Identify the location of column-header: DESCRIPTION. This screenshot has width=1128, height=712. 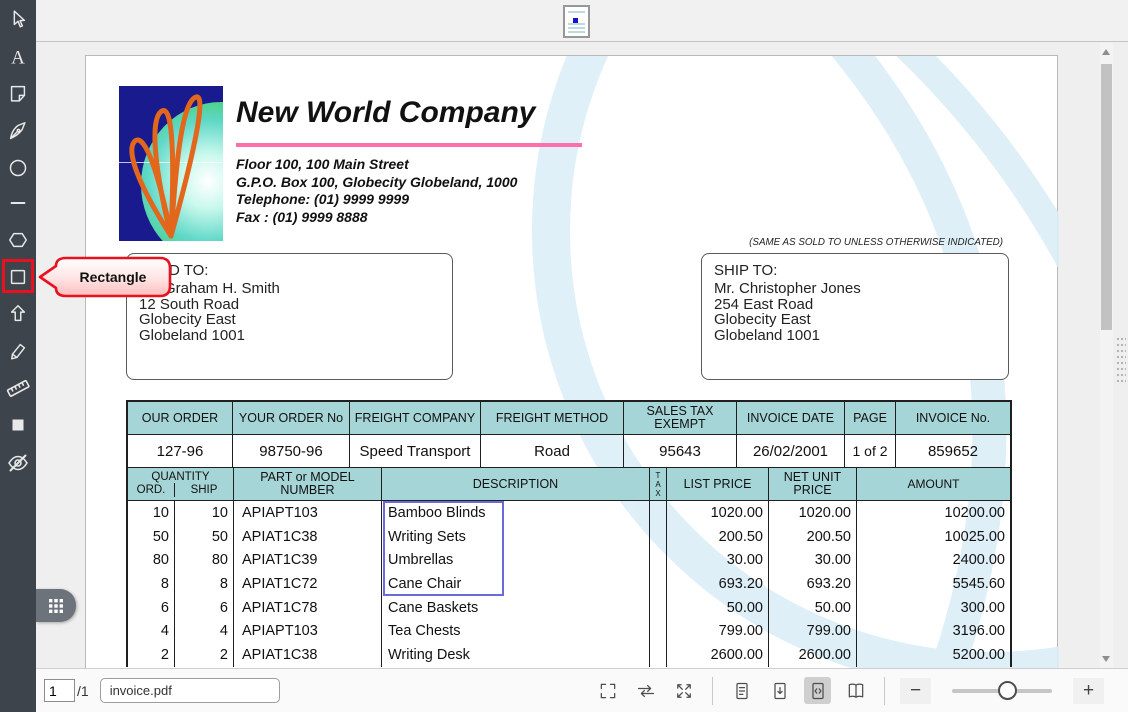
(516, 484).